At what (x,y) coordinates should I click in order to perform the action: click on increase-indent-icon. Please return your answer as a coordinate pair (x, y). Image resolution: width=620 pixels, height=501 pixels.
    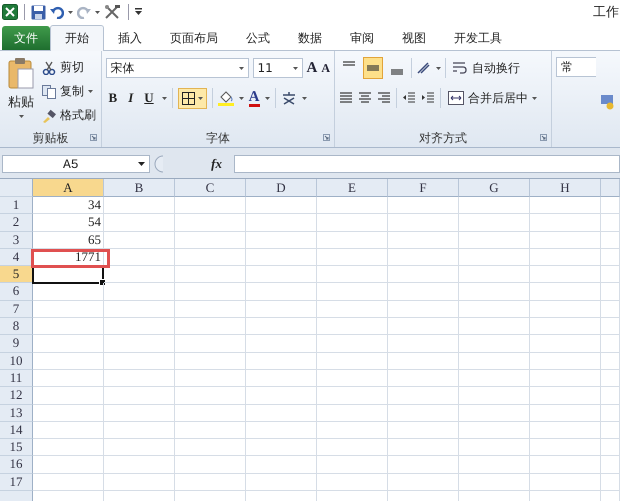
    Looking at the image, I should click on (428, 98).